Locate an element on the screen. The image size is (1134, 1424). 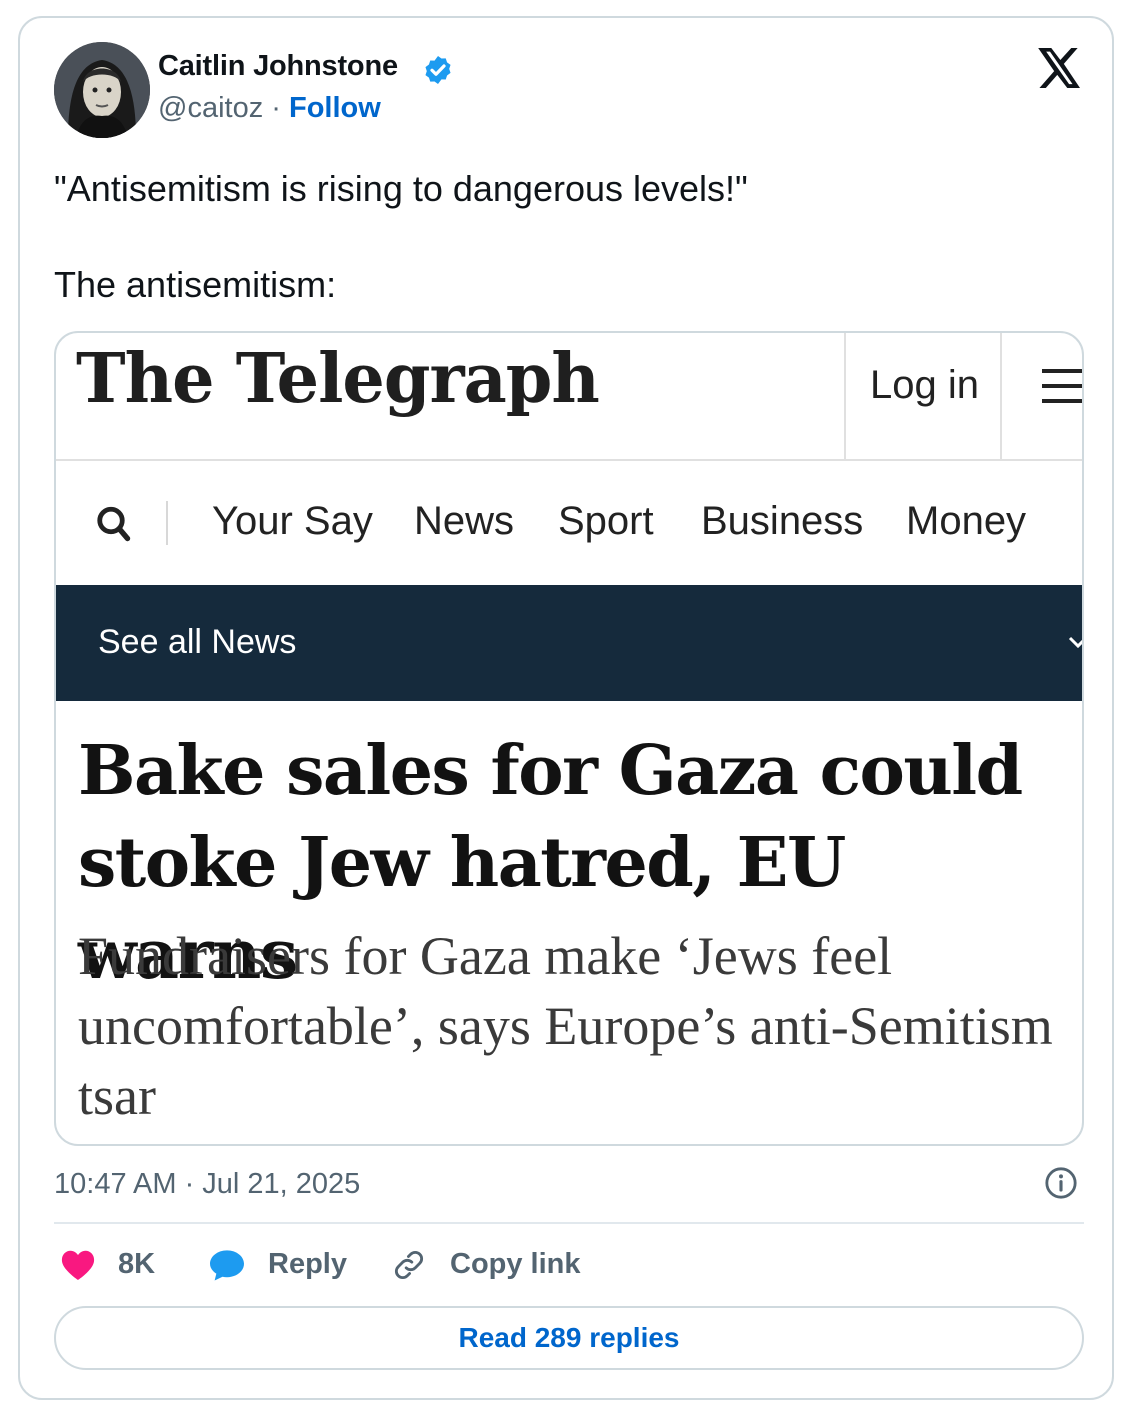
divider is located at coordinates (569, 1223).